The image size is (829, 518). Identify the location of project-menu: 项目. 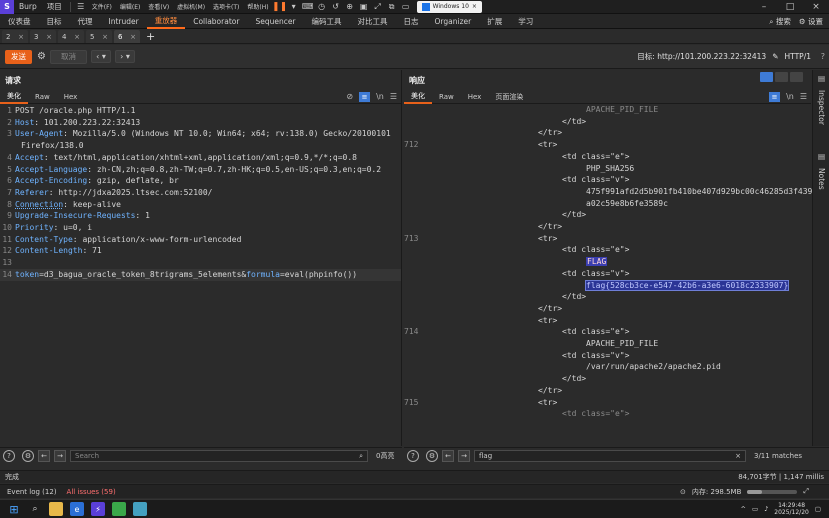
(54, 6).